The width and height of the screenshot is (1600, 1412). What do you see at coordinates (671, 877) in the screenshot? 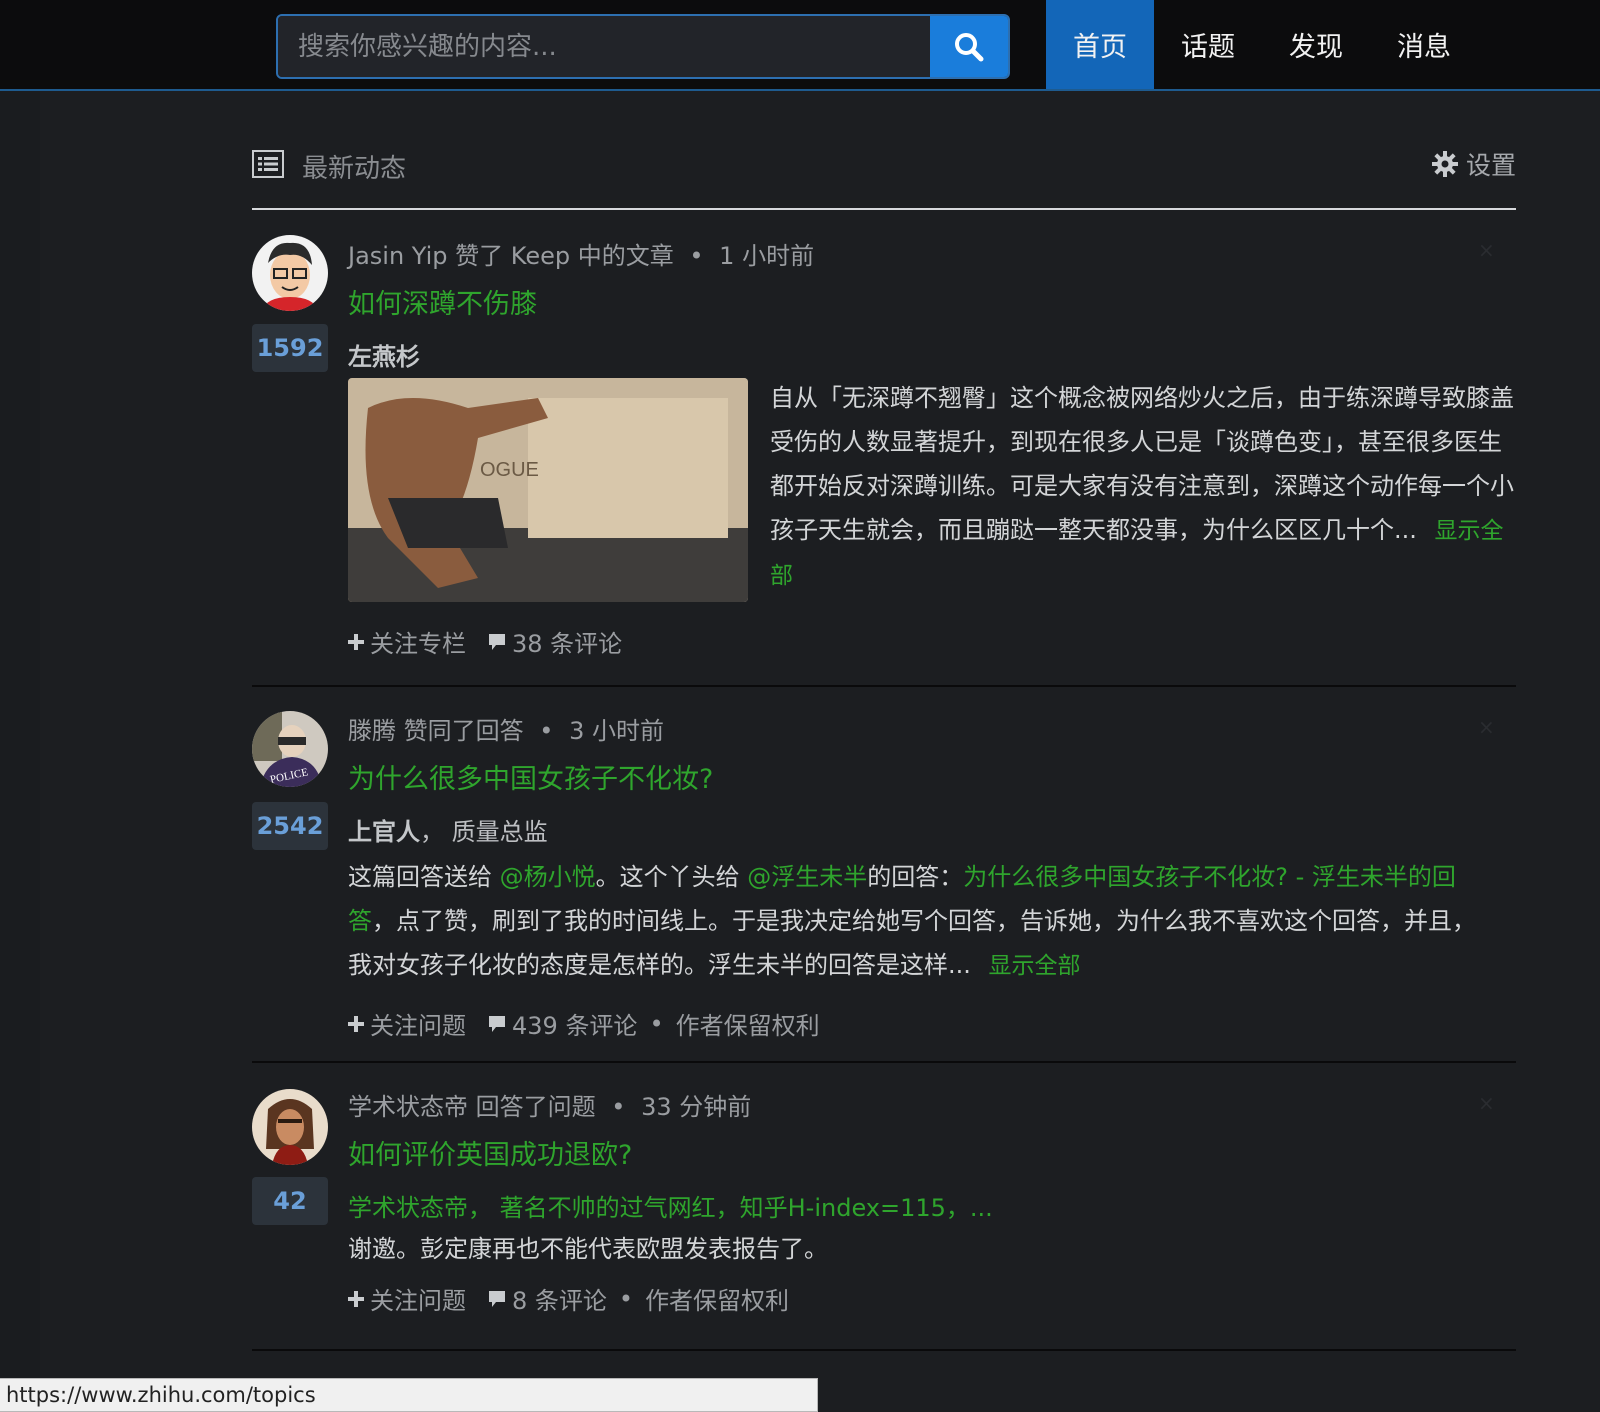
I see `excerpt-text: 。这个丫头给` at bounding box center [671, 877].